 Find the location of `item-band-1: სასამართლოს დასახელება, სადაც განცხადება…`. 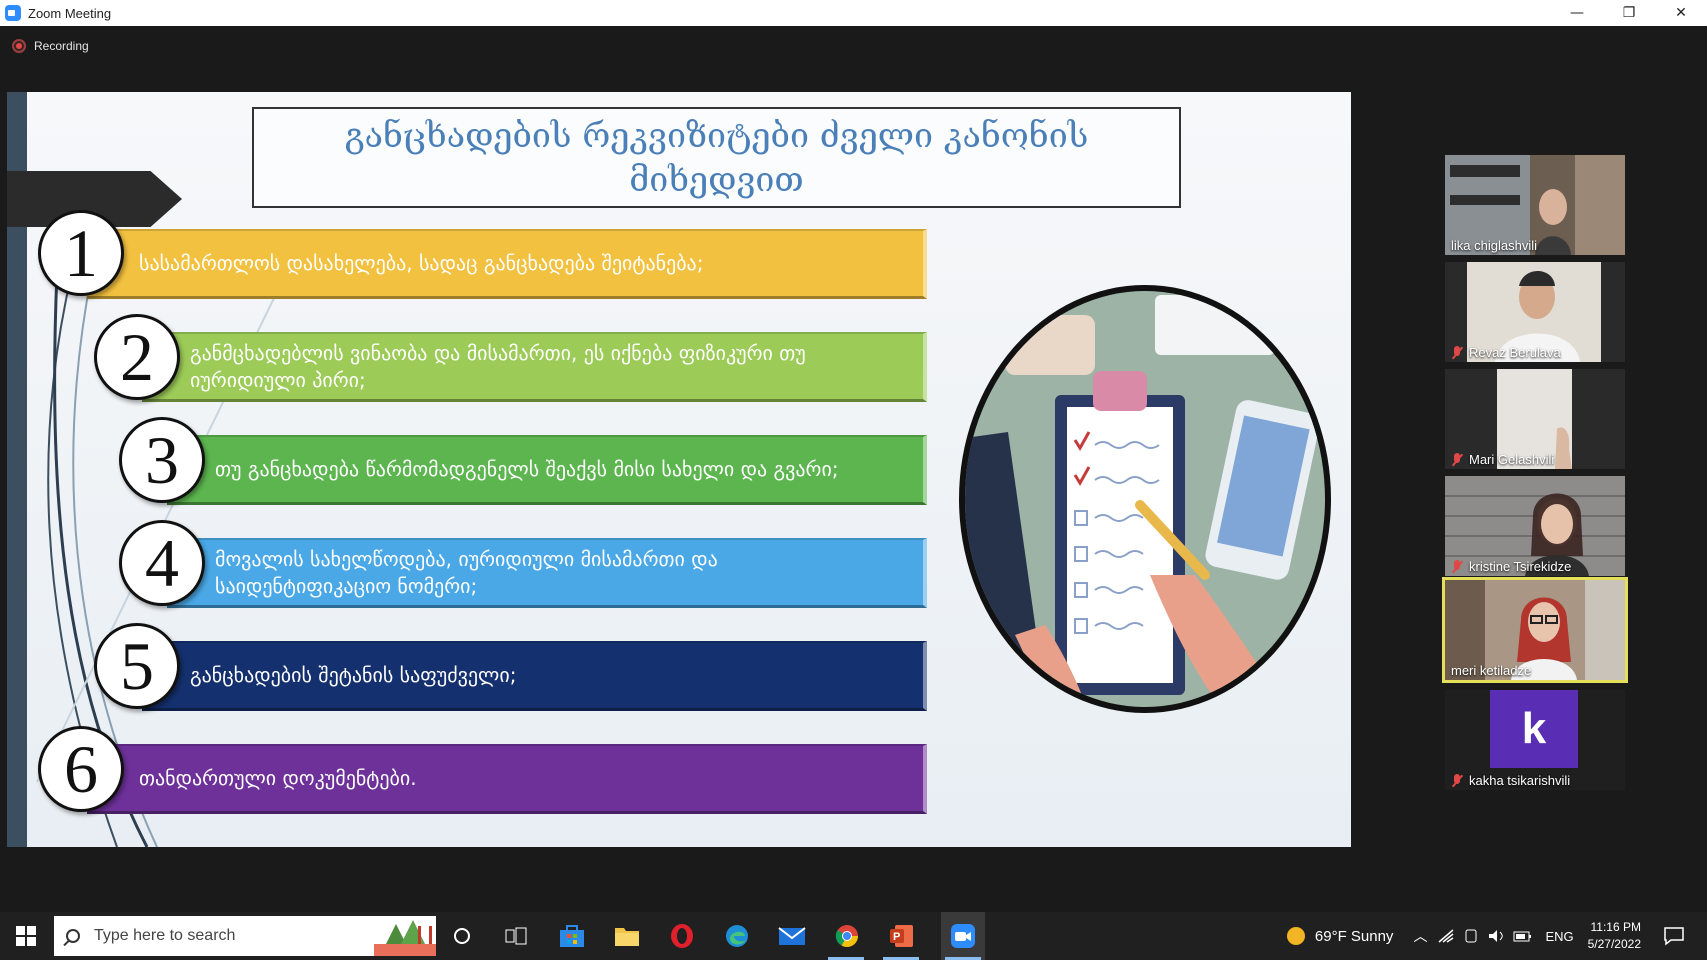

item-band-1: სასამართლოს დასახელება, სადაც განცხადება… is located at coordinates (507, 264).